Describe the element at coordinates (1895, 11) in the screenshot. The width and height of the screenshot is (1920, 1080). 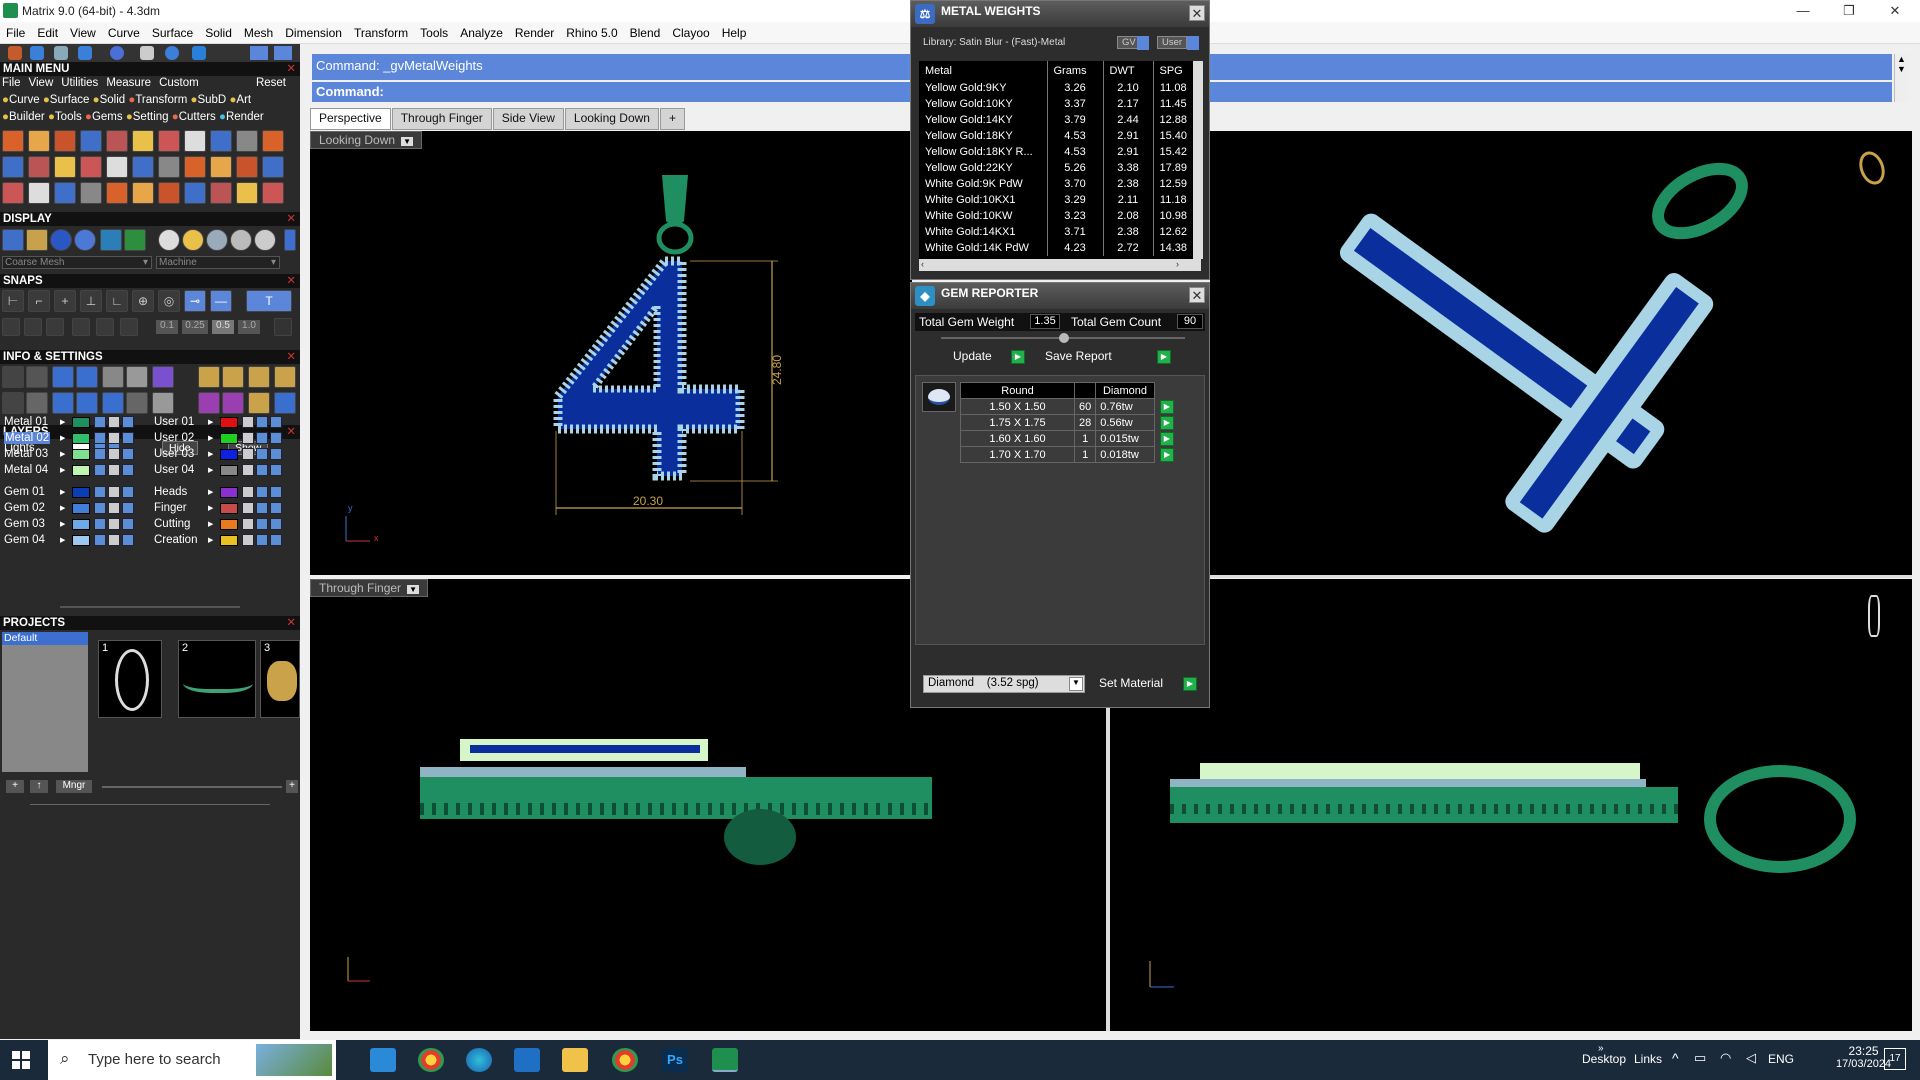
I see `close-button: ✕` at that location.